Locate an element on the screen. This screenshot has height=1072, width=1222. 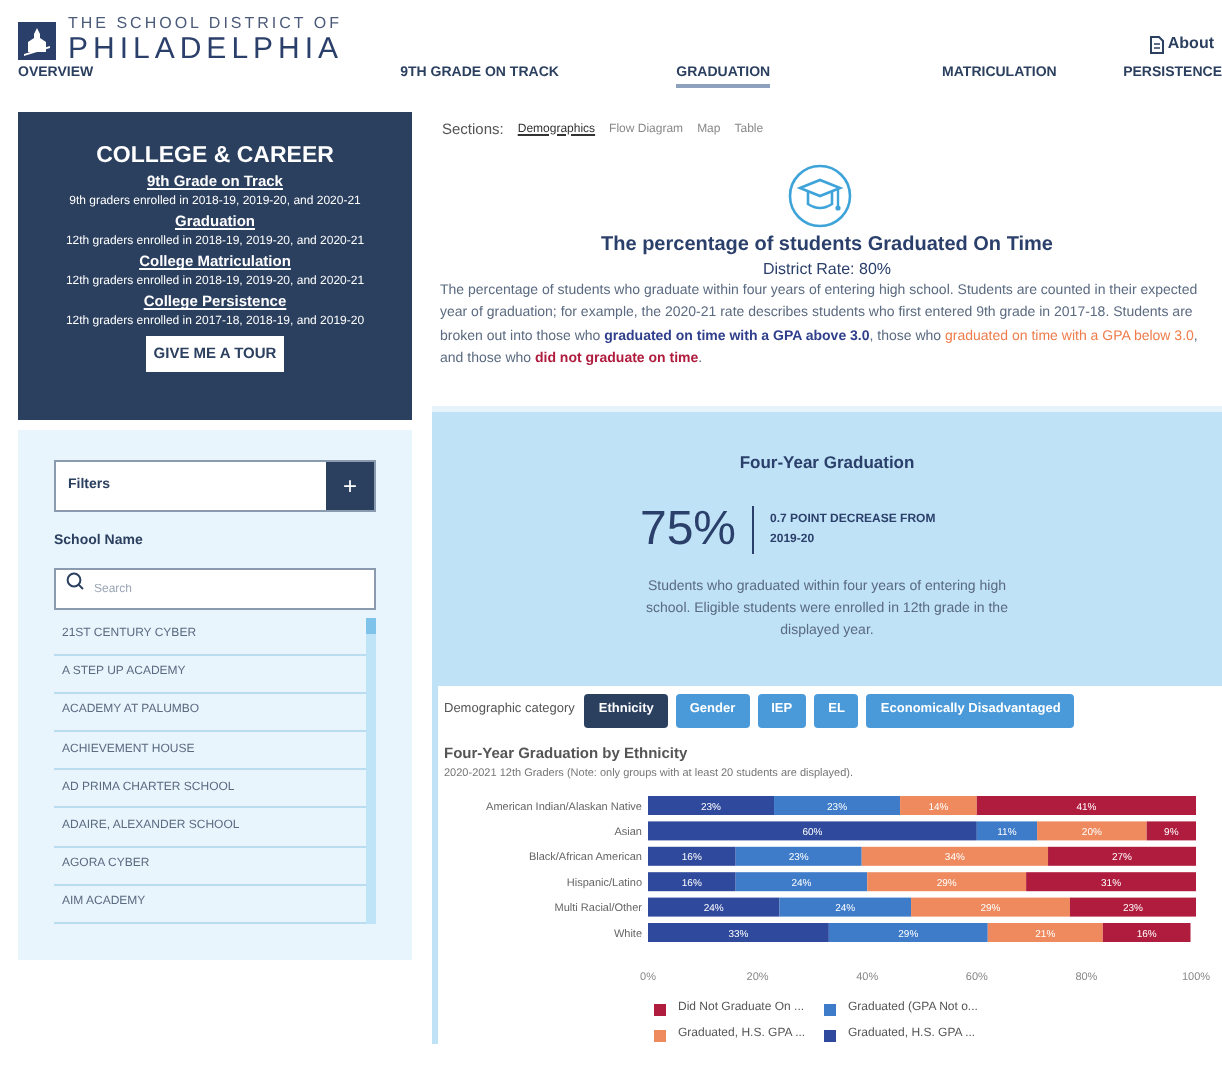
logo-title: PHILADELPHIA is located at coordinates (206, 49).